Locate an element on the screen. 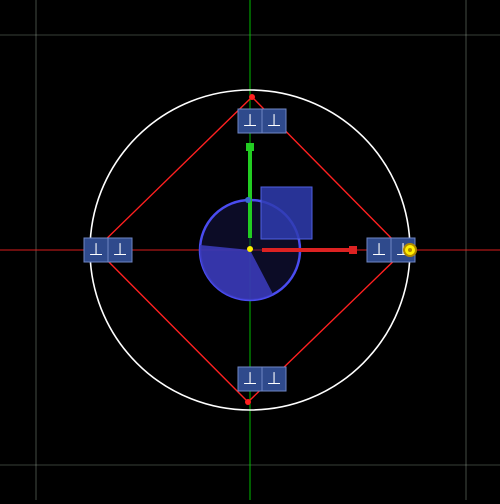 This screenshot has width=500, height=504. snap-target-center is located at coordinates (410, 250).